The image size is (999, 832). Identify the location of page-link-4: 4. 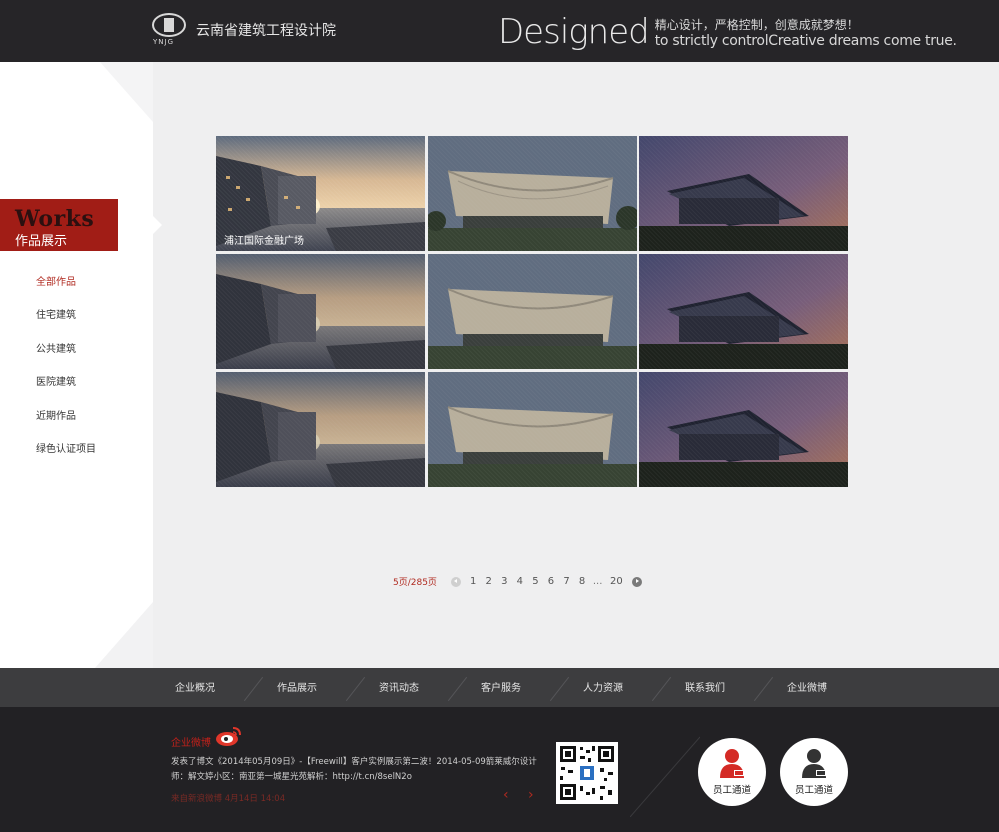
(520, 581).